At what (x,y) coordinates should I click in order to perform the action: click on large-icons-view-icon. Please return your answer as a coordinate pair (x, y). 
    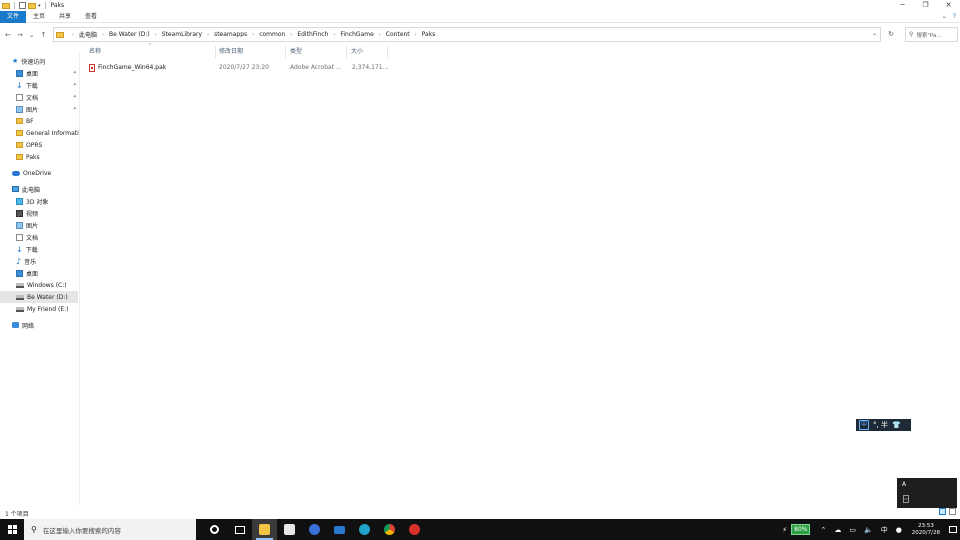
    Looking at the image, I should click on (952, 511).